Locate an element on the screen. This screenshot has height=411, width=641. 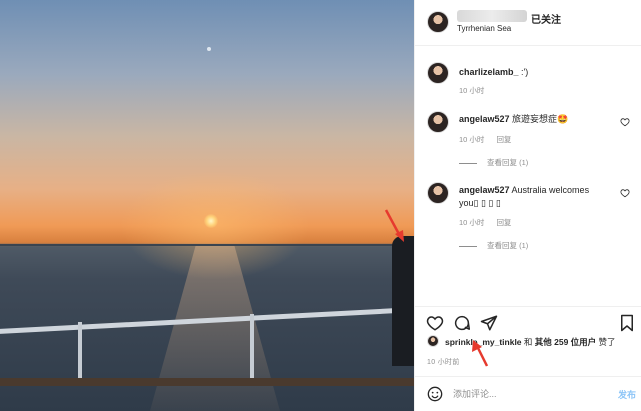
comment-input-row: 发布 is located at coordinates (528, 393).